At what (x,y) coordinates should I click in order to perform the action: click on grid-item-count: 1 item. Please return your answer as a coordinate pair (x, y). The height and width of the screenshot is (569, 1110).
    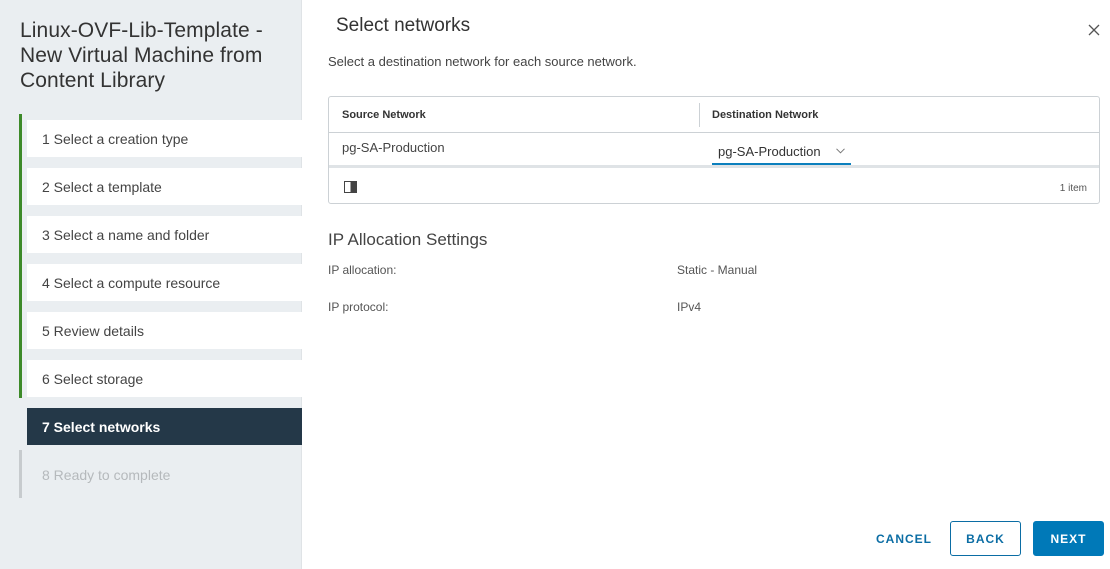
    Looking at the image, I should click on (1073, 188).